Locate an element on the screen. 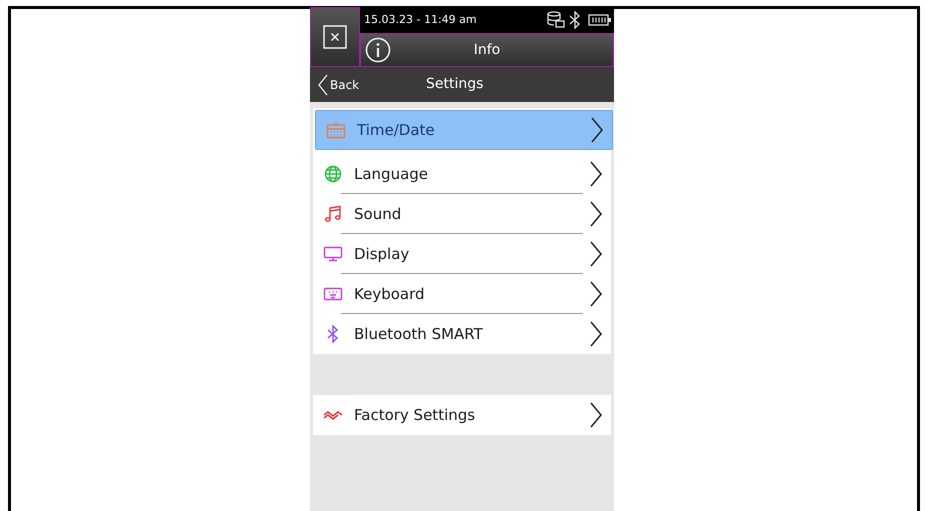 The height and width of the screenshot is (511, 927). music-note-icon is located at coordinates (333, 214).